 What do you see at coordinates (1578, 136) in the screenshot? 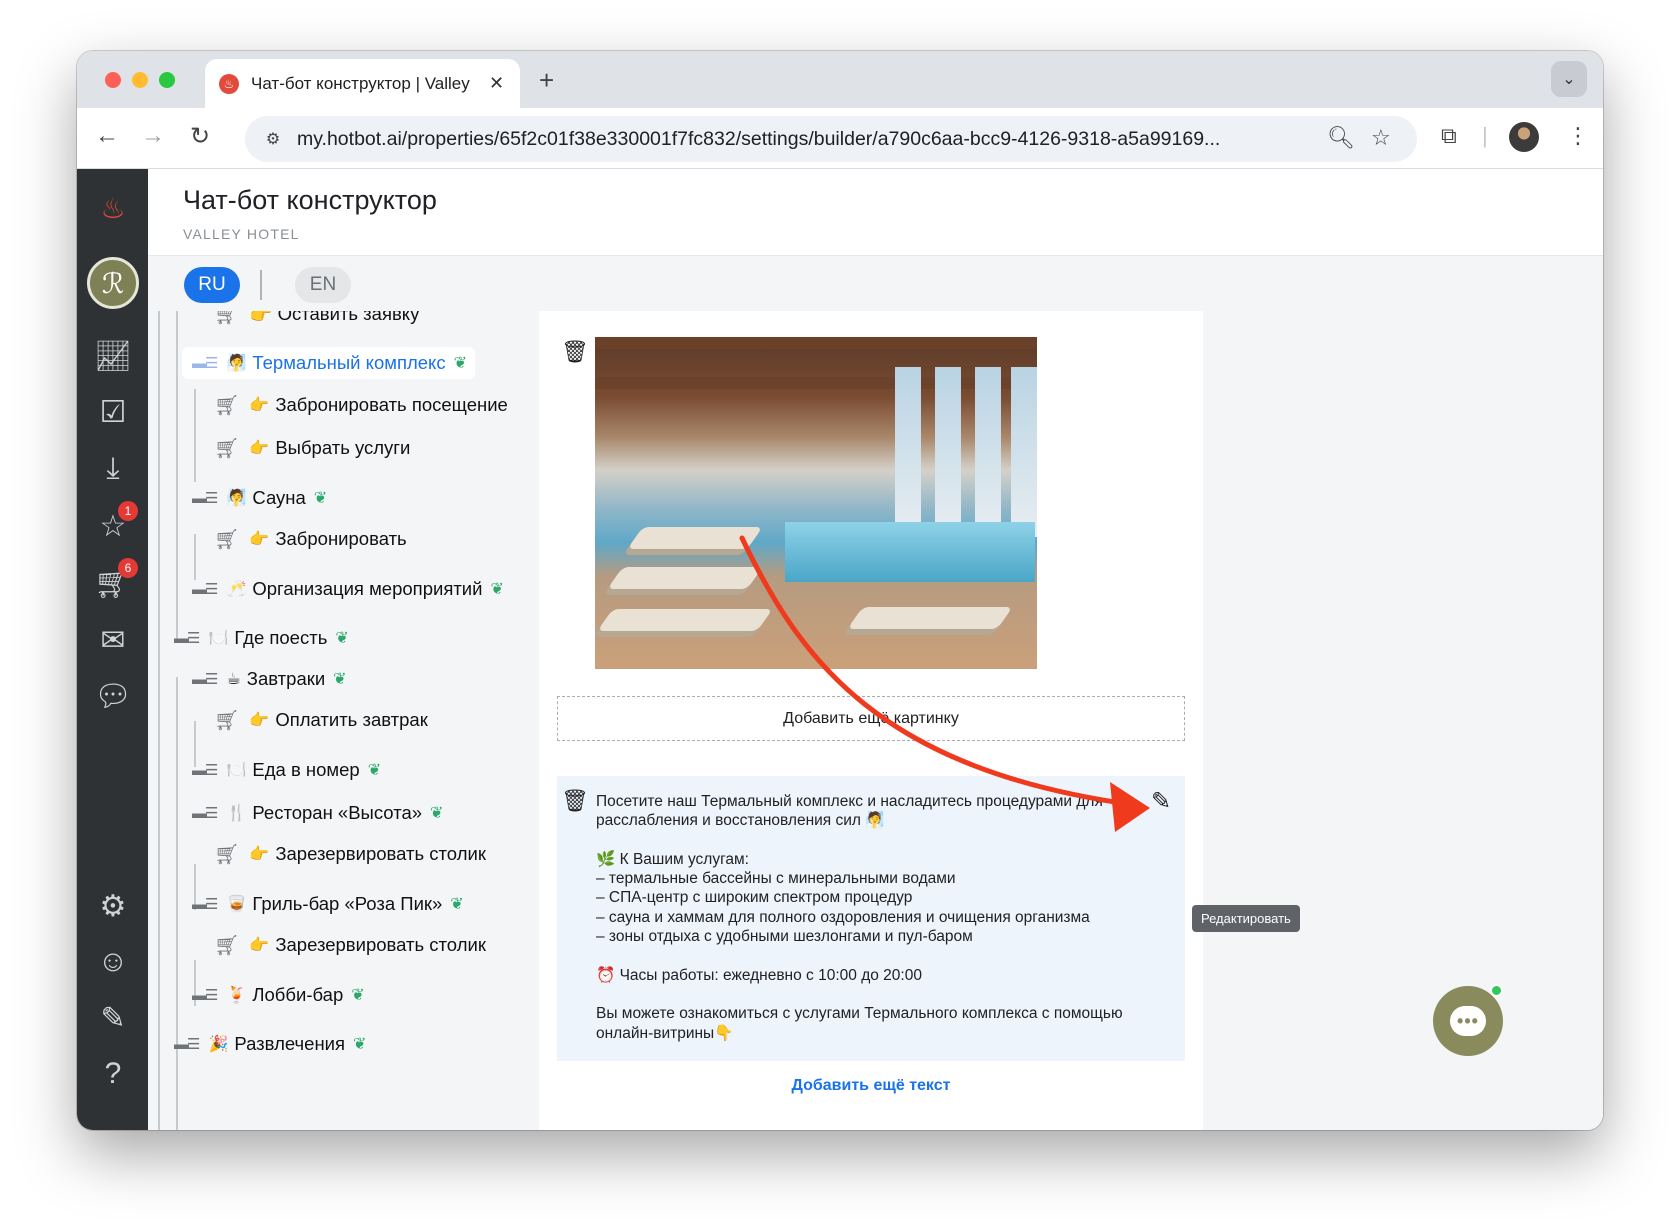
I see `browser-menu-icon: ⋮` at bounding box center [1578, 136].